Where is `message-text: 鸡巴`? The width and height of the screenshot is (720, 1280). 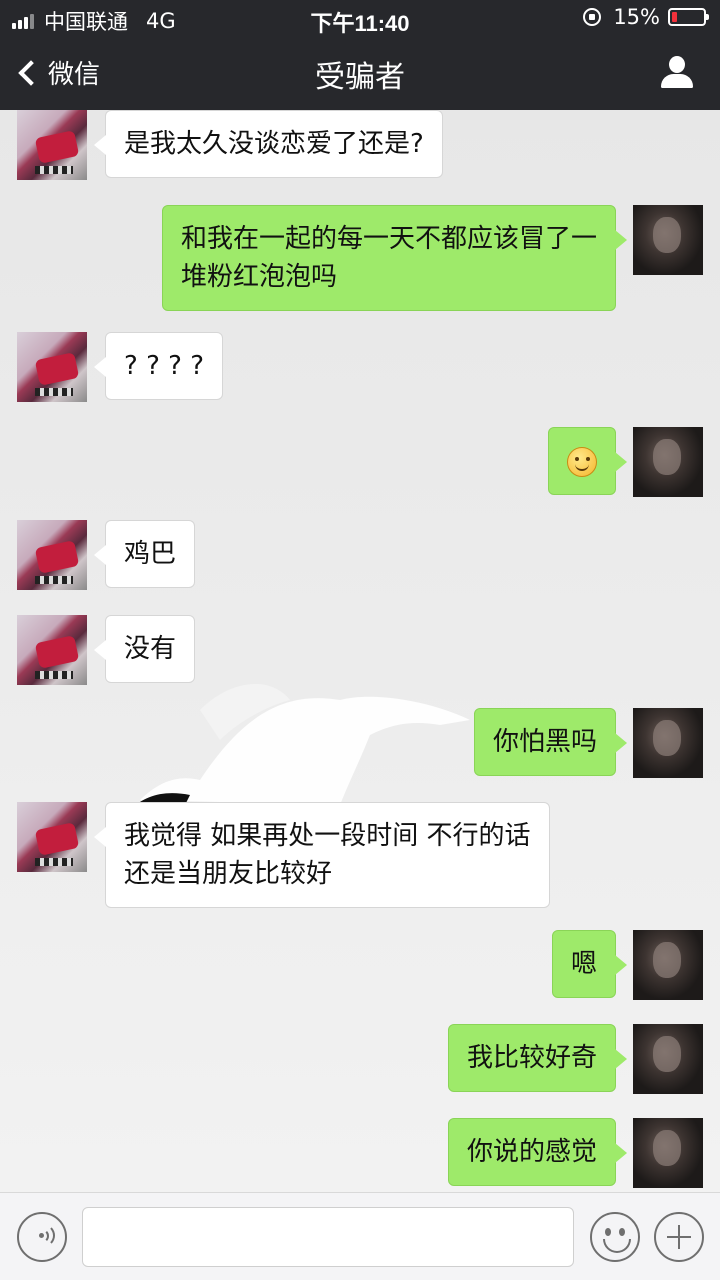 message-text: 鸡巴 is located at coordinates (150, 554).